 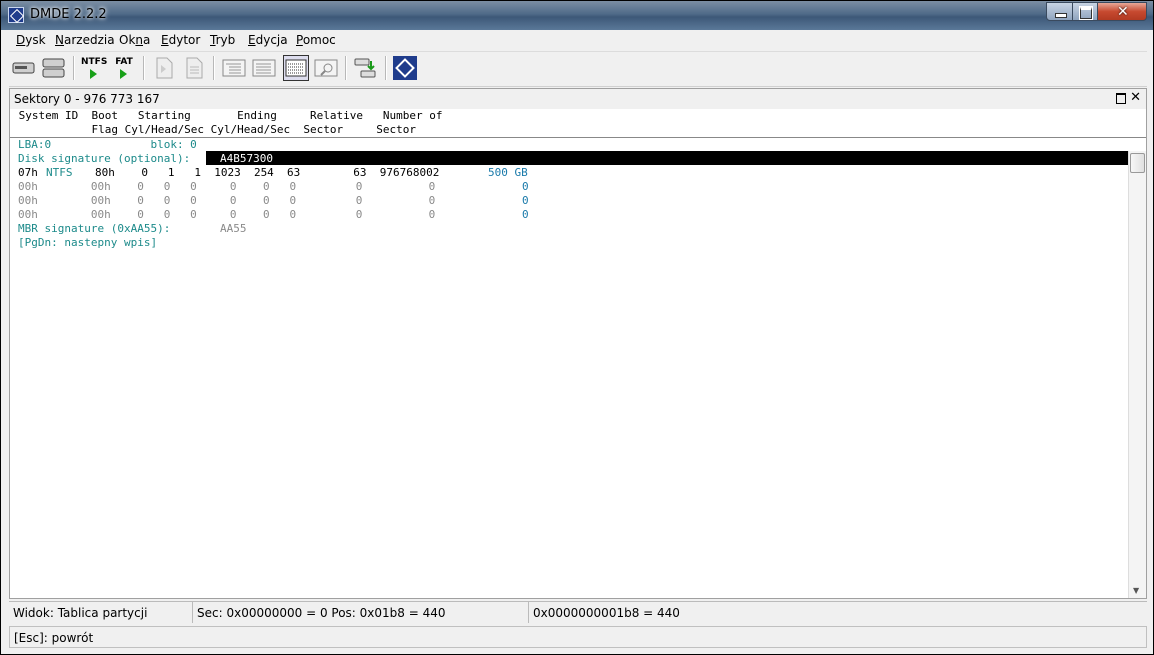 I want to click on copy-sectors-icon, so click(x=365, y=68).